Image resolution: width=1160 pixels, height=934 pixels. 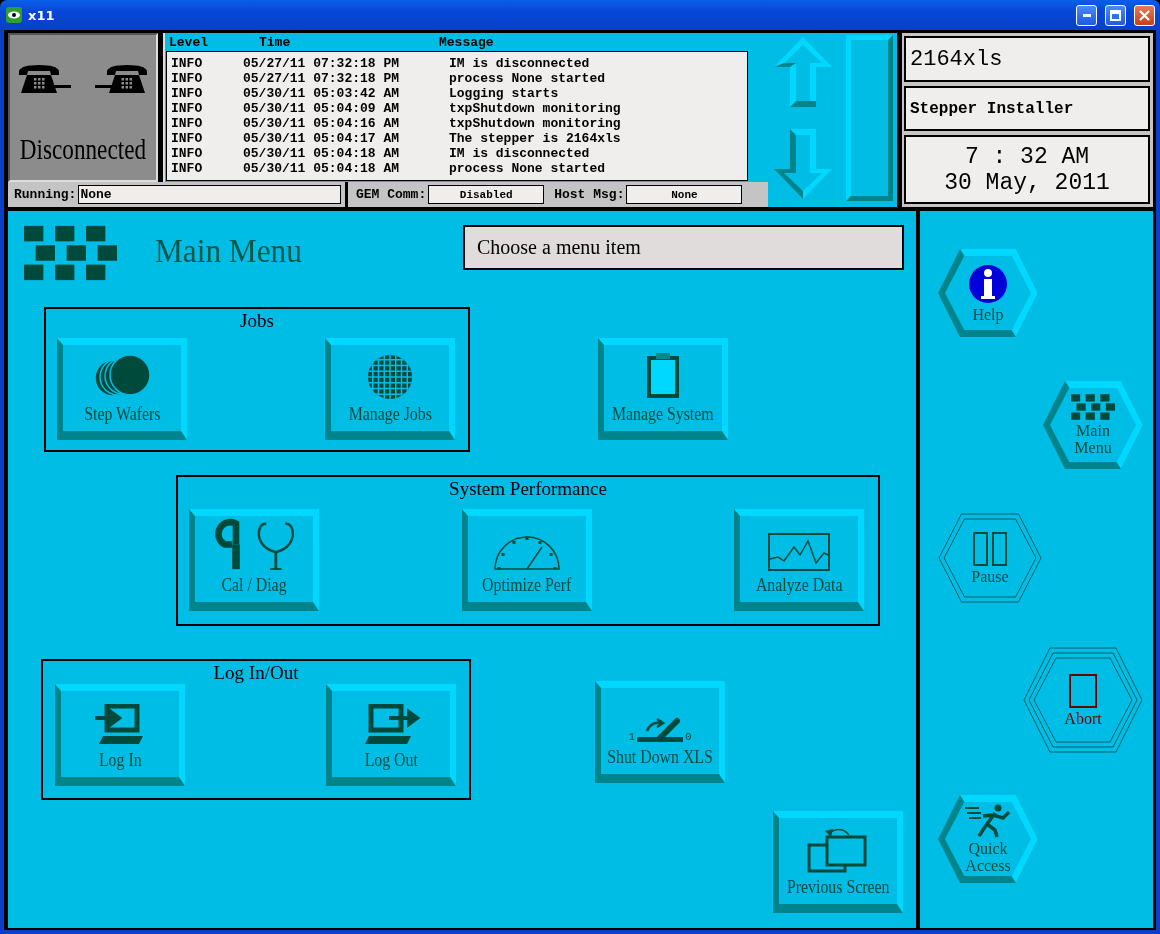 I want to click on clock-box: 7 : 32 AM 30 May, 2011, so click(x=1027, y=169).